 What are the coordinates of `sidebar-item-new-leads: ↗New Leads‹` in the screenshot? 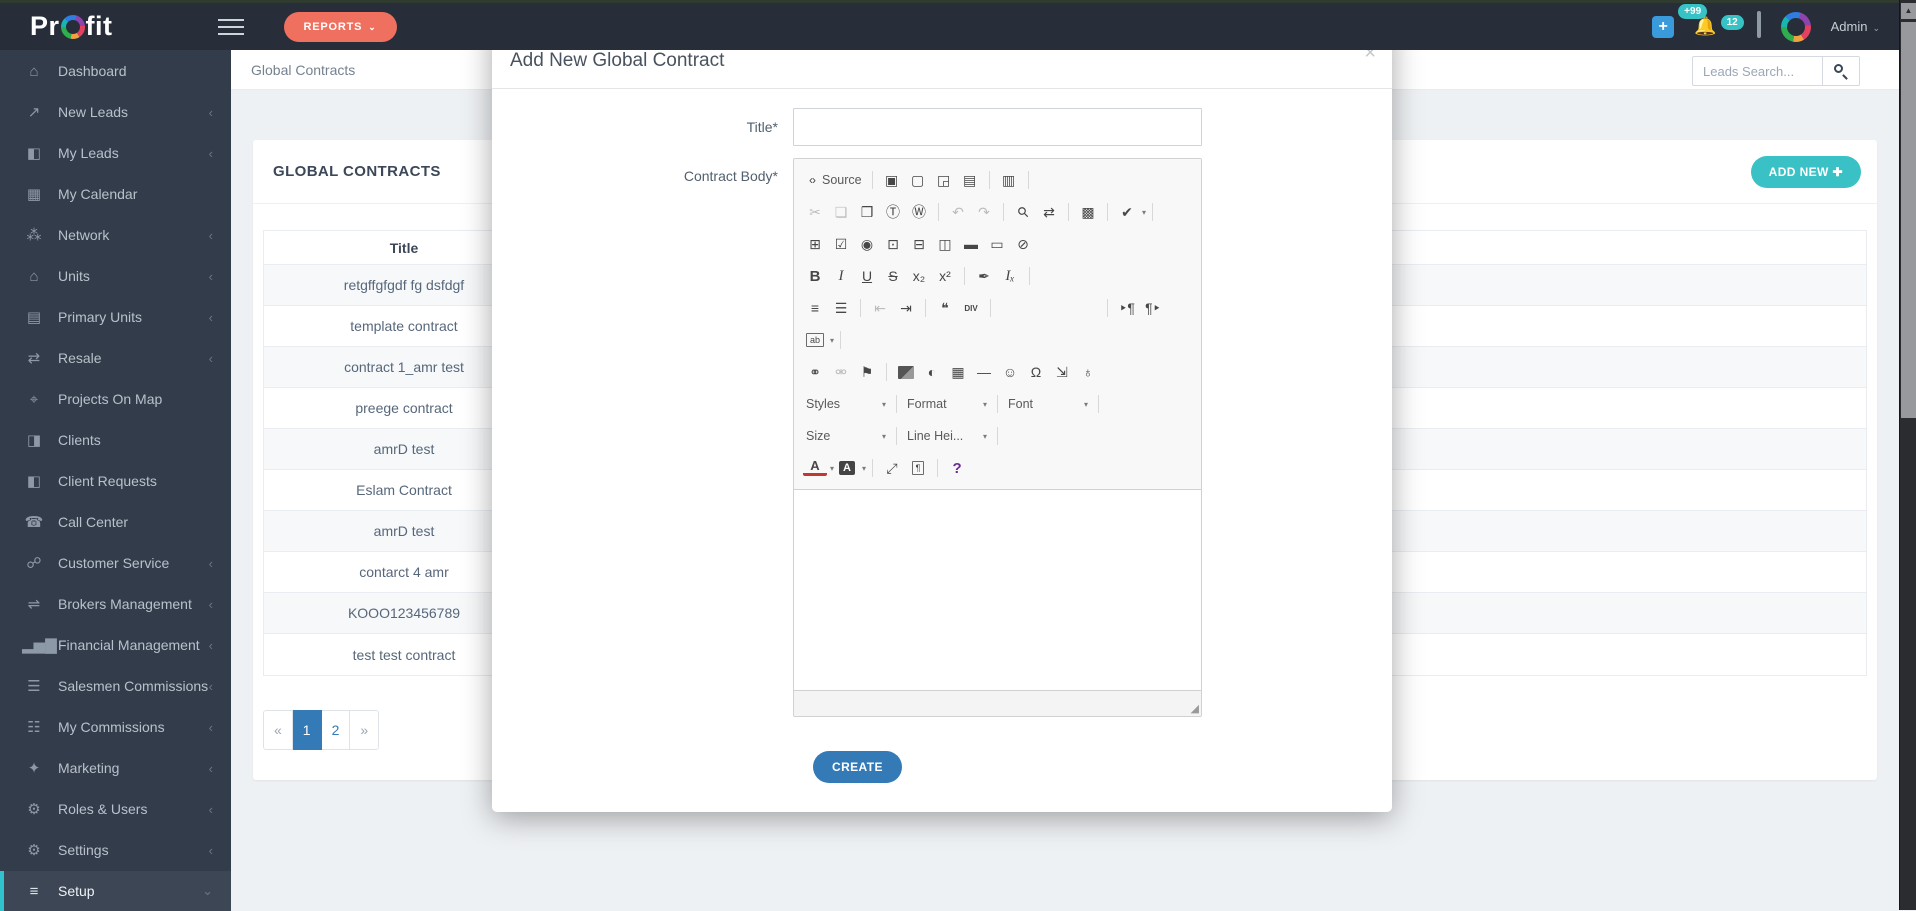 It's located at (115, 112).